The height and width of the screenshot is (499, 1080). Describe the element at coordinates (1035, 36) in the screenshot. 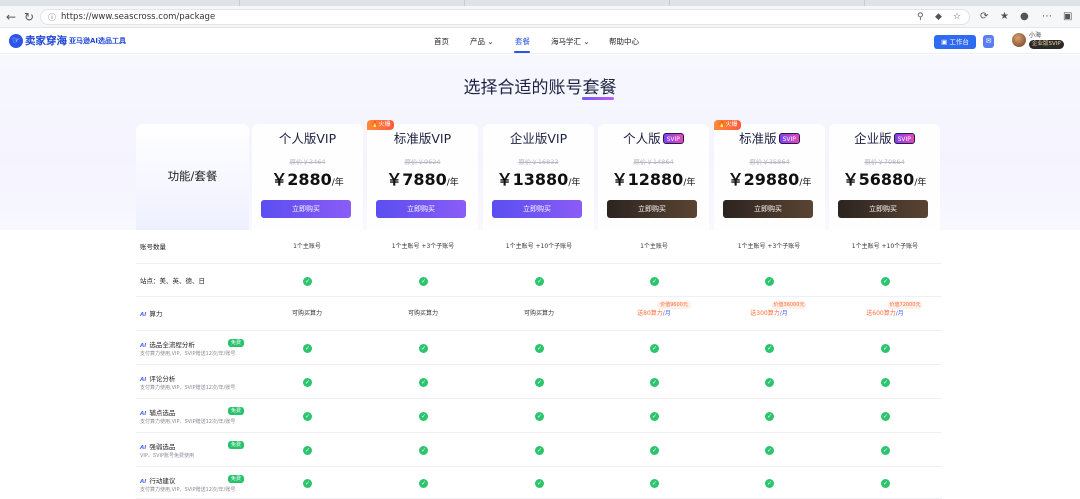

I see `user-name: 小海` at that location.